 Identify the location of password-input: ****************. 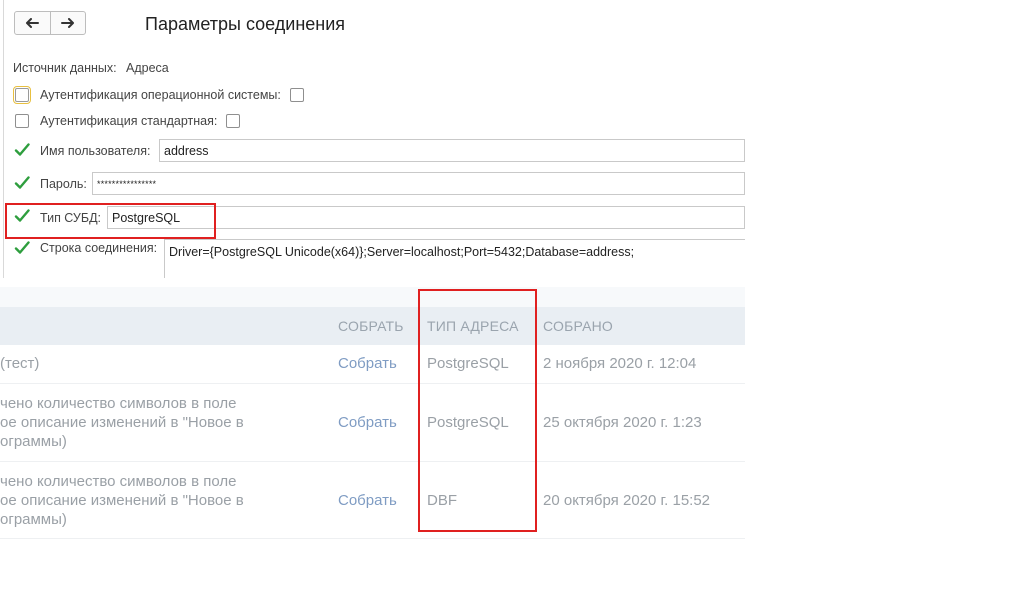
(418, 183).